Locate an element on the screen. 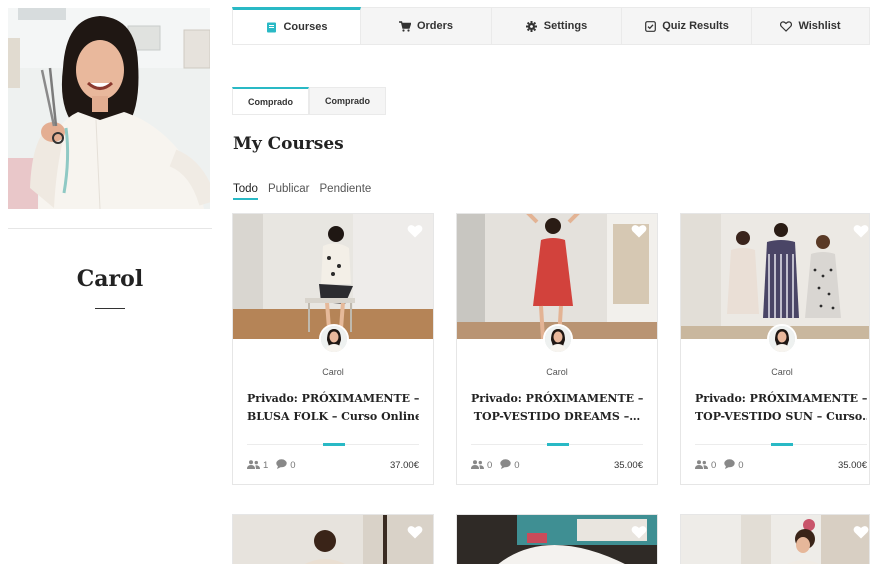 Image resolution: width=870 pixels, height=564 pixels. heart-outline-icon is located at coordinates (786, 26).